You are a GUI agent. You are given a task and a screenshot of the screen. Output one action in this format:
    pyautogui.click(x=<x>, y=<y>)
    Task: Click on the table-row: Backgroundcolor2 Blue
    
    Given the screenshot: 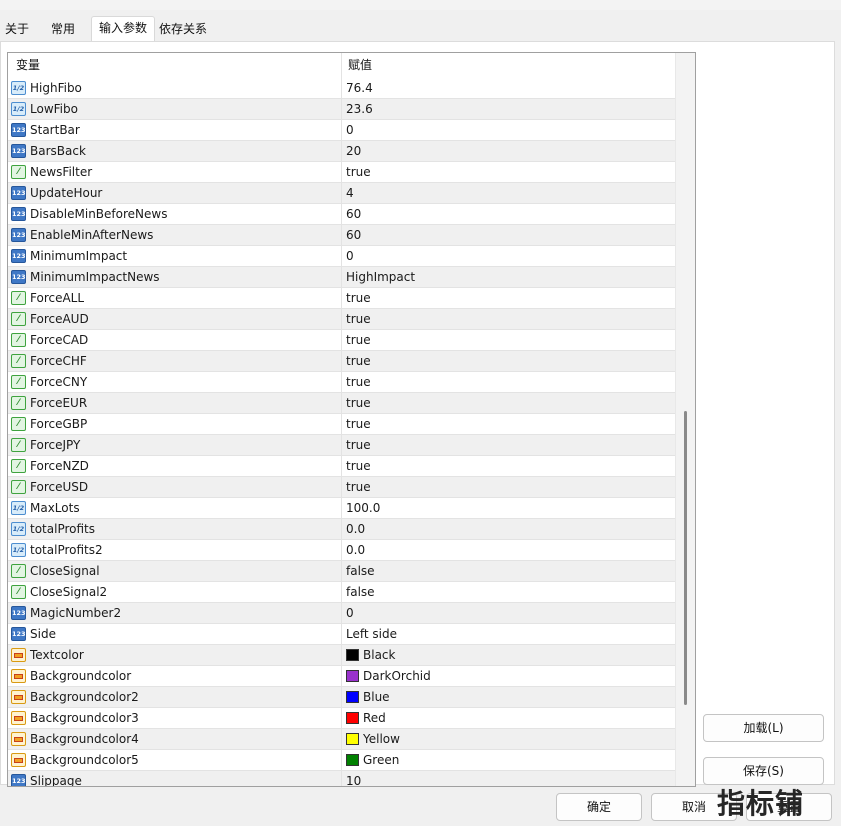 What is the action you would take?
    pyautogui.click(x=341, y=697)
    